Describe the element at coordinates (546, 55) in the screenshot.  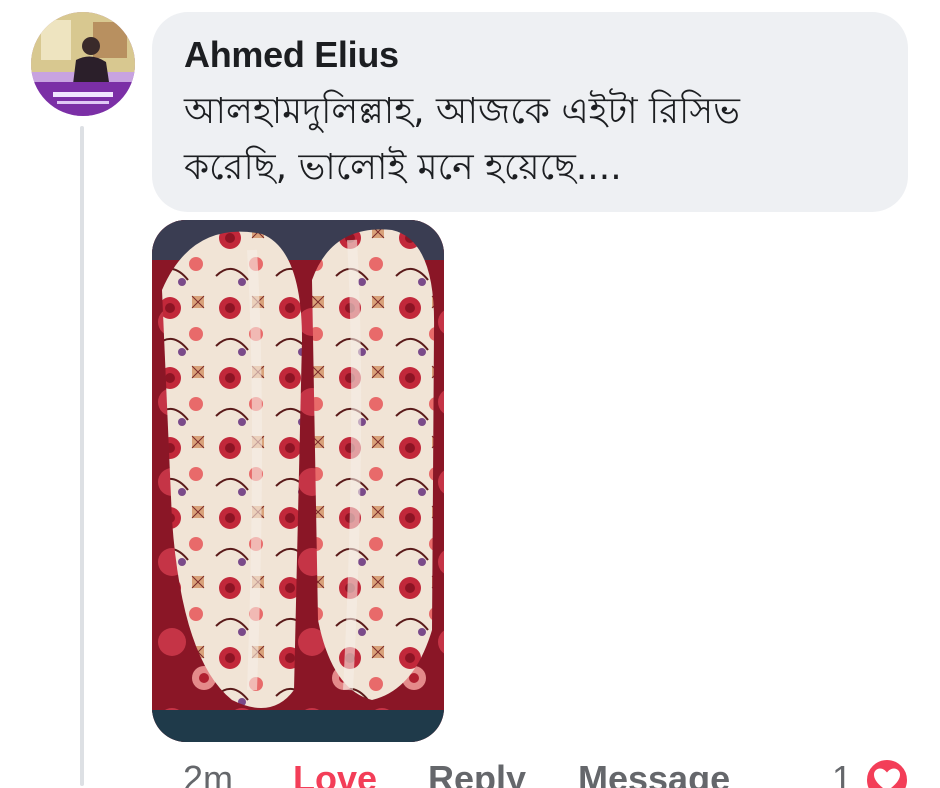
I see `author-name: Ahmed Elius` at that location.